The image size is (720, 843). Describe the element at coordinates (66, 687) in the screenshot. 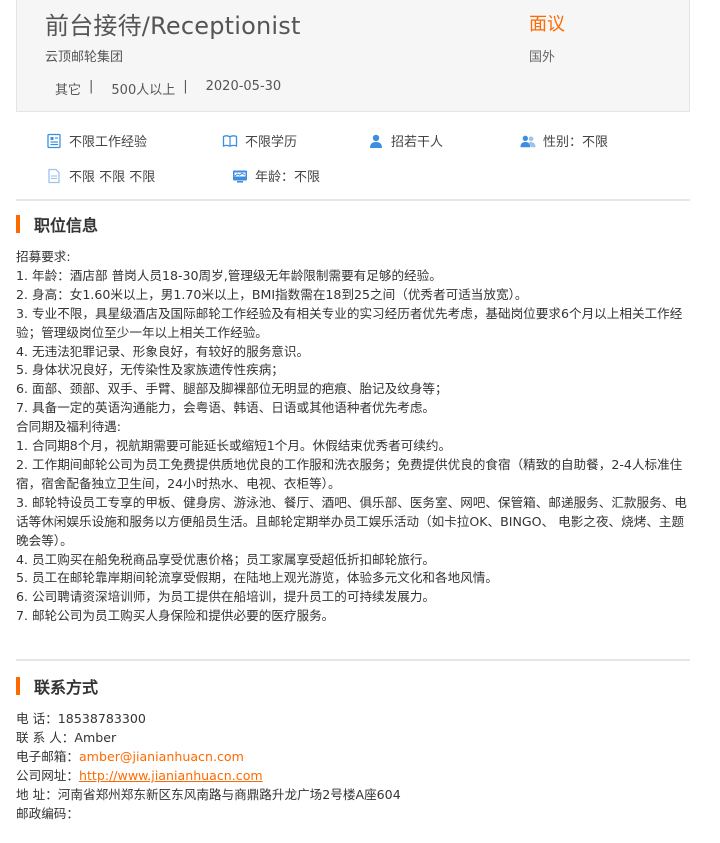

I see `contact-title: 联系方式` at that location.